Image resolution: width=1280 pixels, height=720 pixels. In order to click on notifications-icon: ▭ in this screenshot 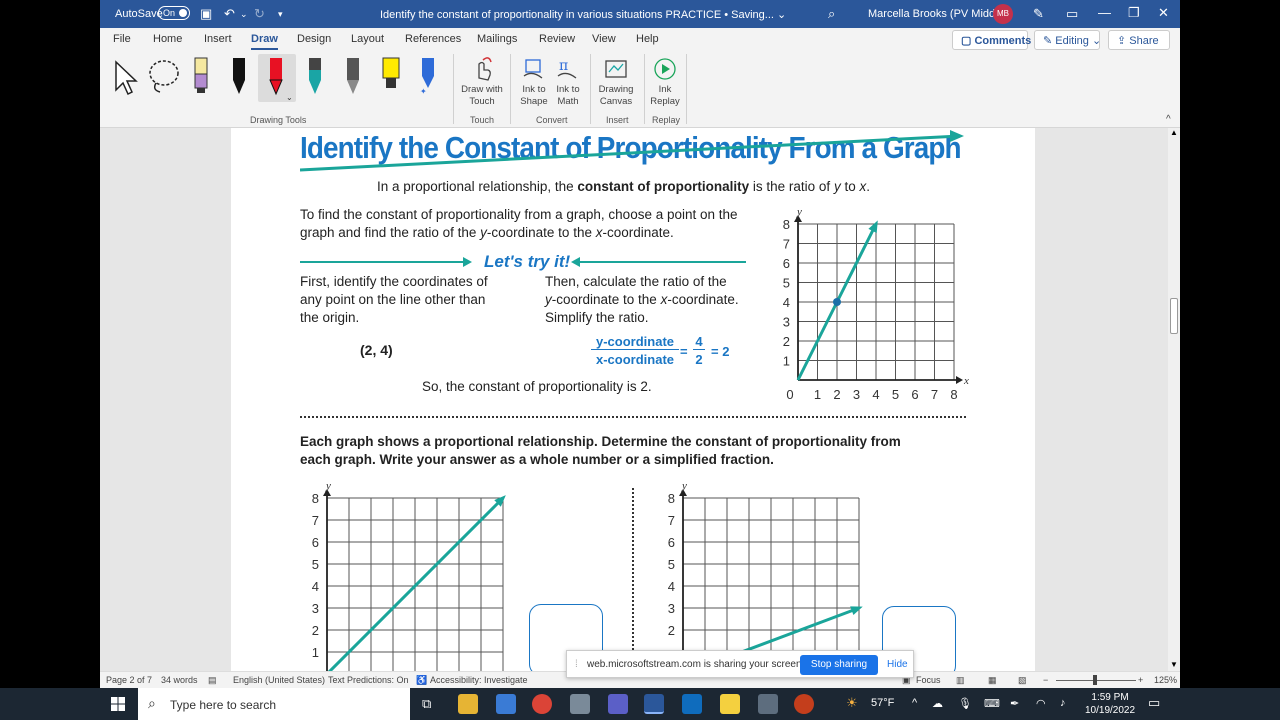, I will do `click(1154, 703)`.